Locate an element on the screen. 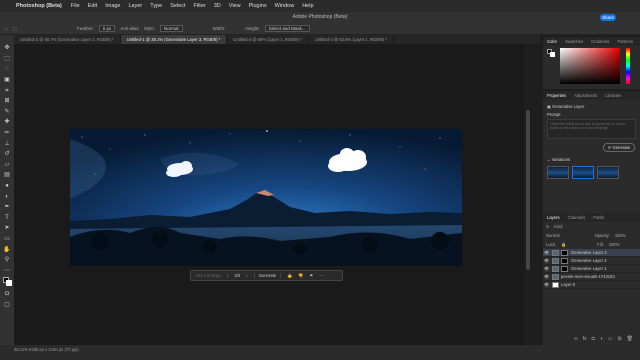  menu-file: File is located at coordinates (75, 6).